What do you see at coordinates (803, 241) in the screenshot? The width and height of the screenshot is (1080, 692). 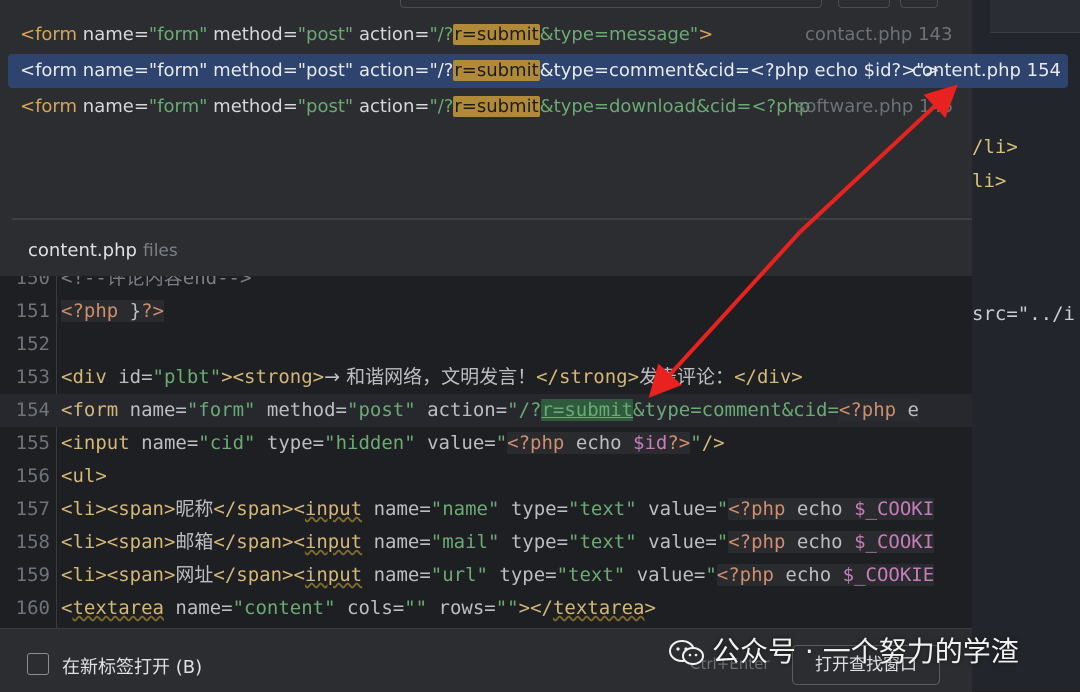 I see `annotation-arrow` at bounding box center [803, 241].